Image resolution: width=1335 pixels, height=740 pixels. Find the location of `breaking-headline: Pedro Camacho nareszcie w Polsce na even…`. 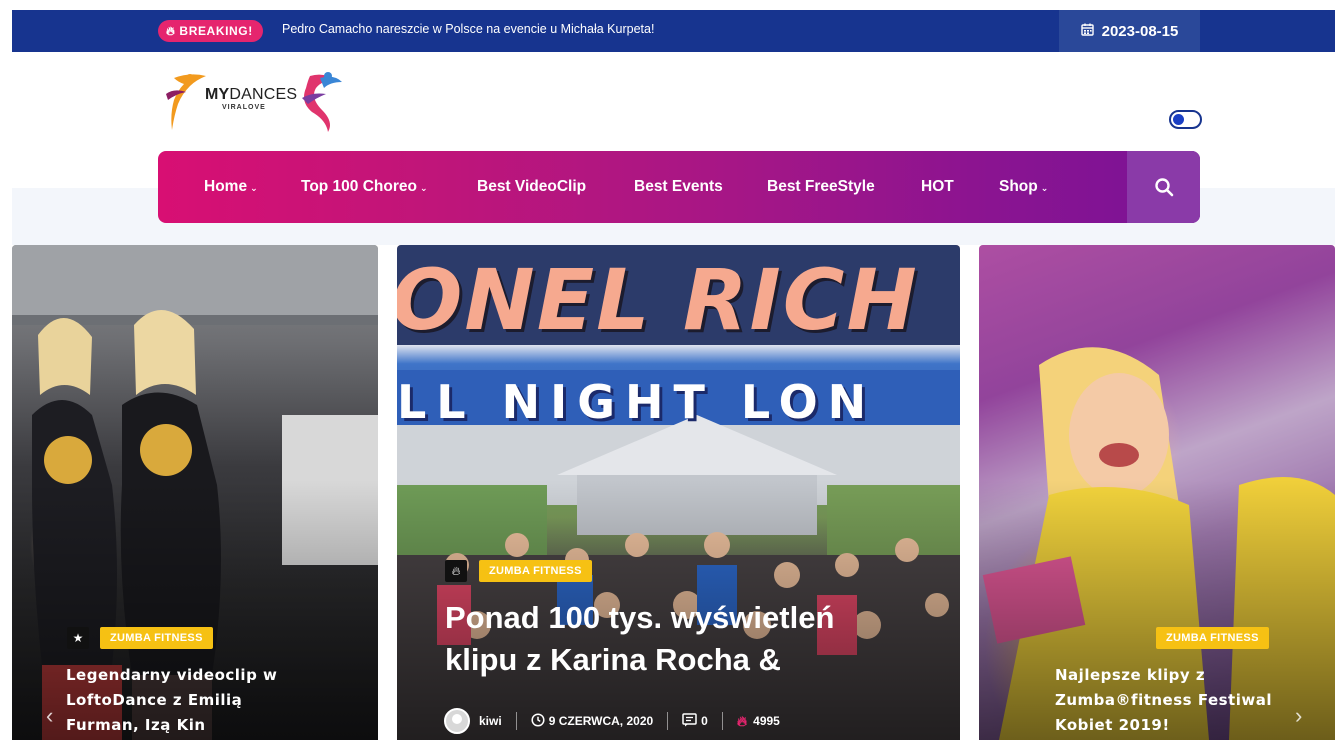

breaking-headline: Pedro Camacho nareszcie w Polsce na even… is located at coordinates (468, 29).